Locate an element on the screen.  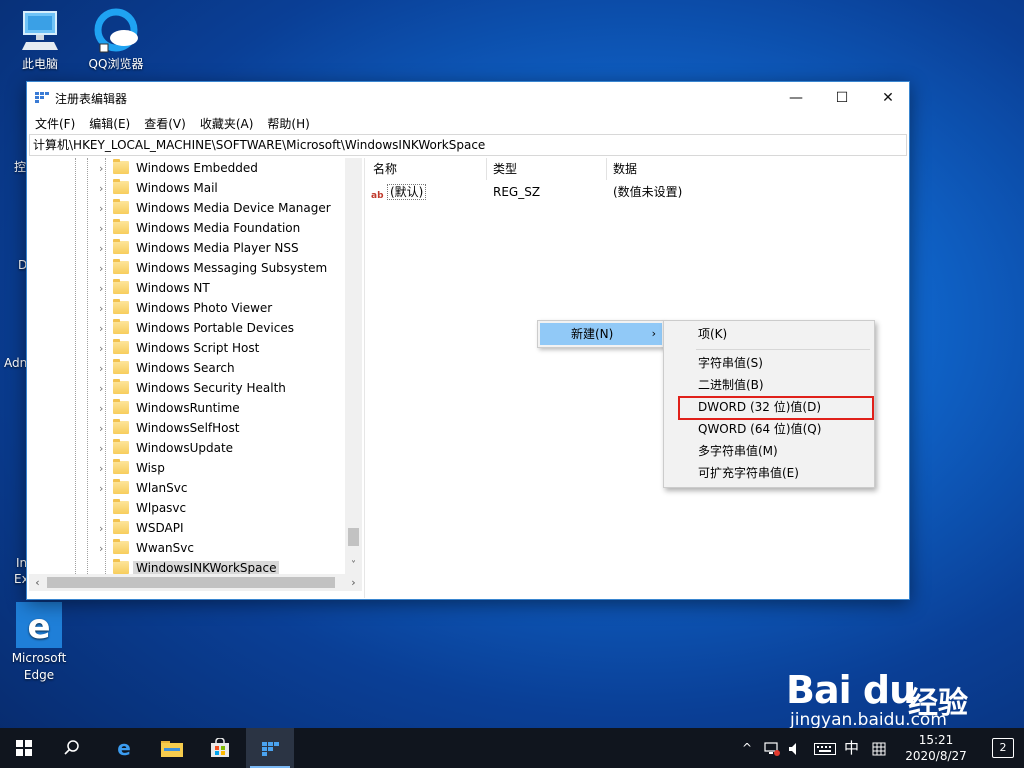
volume-icon is located at coordinates (795, 748).